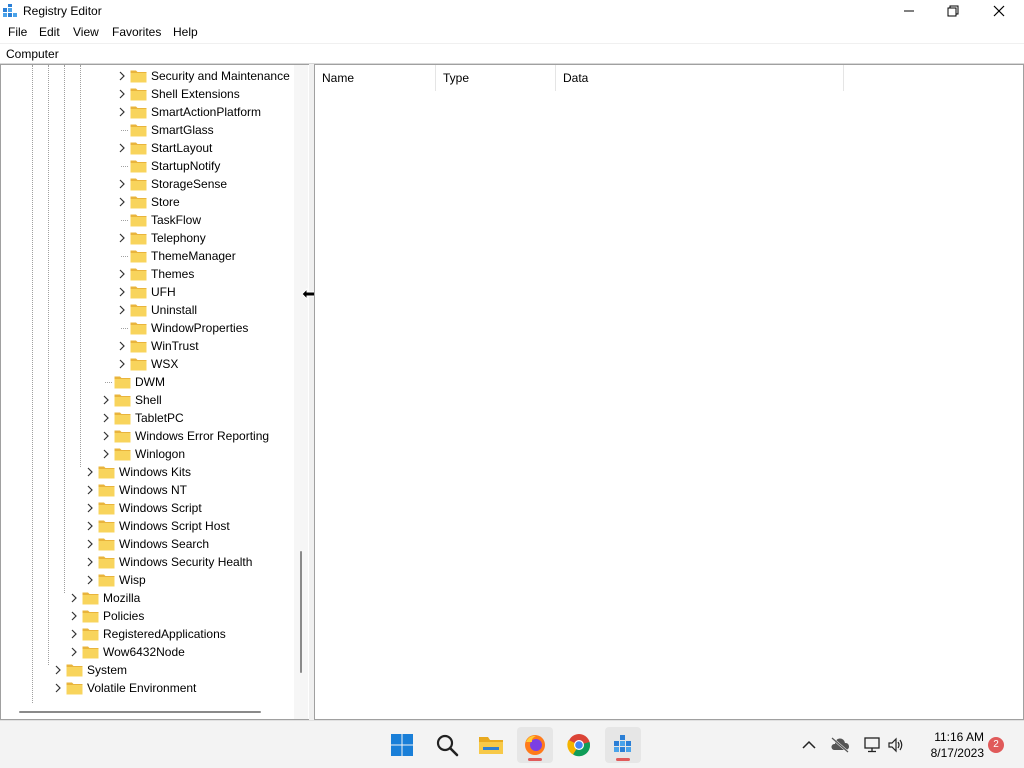  I want to click on tree-node: StartLayout, so click(147, 148).